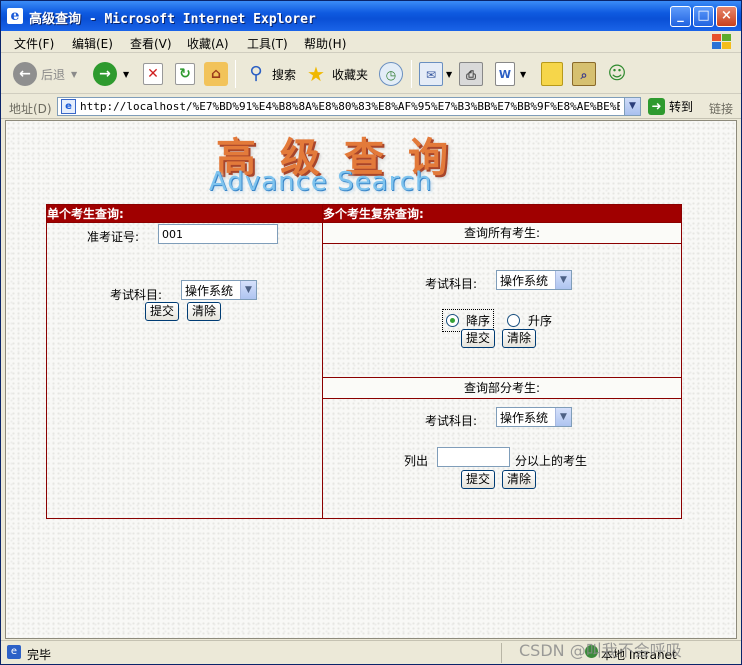 The width and height of the screenshot is (742, 665). Describe the element at coordinates (267, 43) in the screenshot. I see `menu-tools: 工具(T)` at that location.